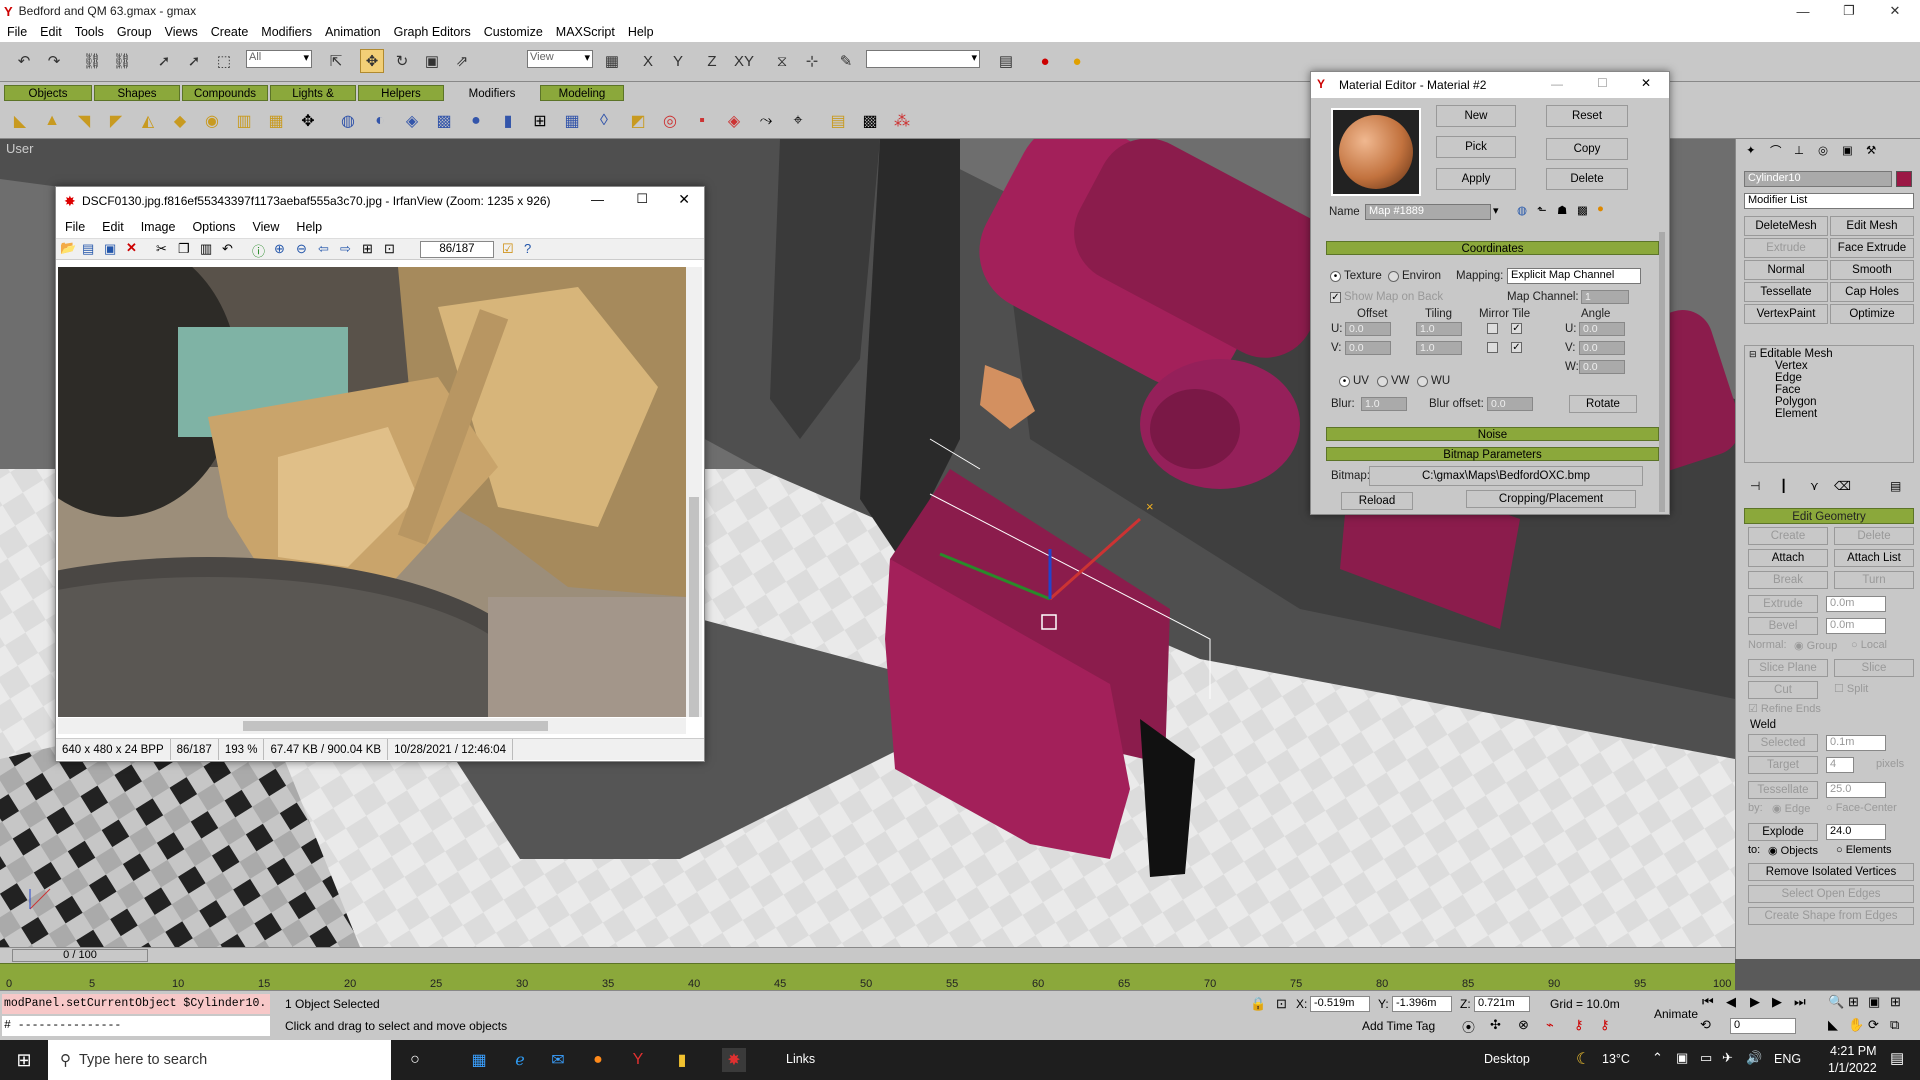 This screenshot has height=1080, width=1920. What do you see at coordinates (1799, 150) in the screenshot?
I see `hierarchy-panel-icon: ⊥` at bounding box center [1799, 150].